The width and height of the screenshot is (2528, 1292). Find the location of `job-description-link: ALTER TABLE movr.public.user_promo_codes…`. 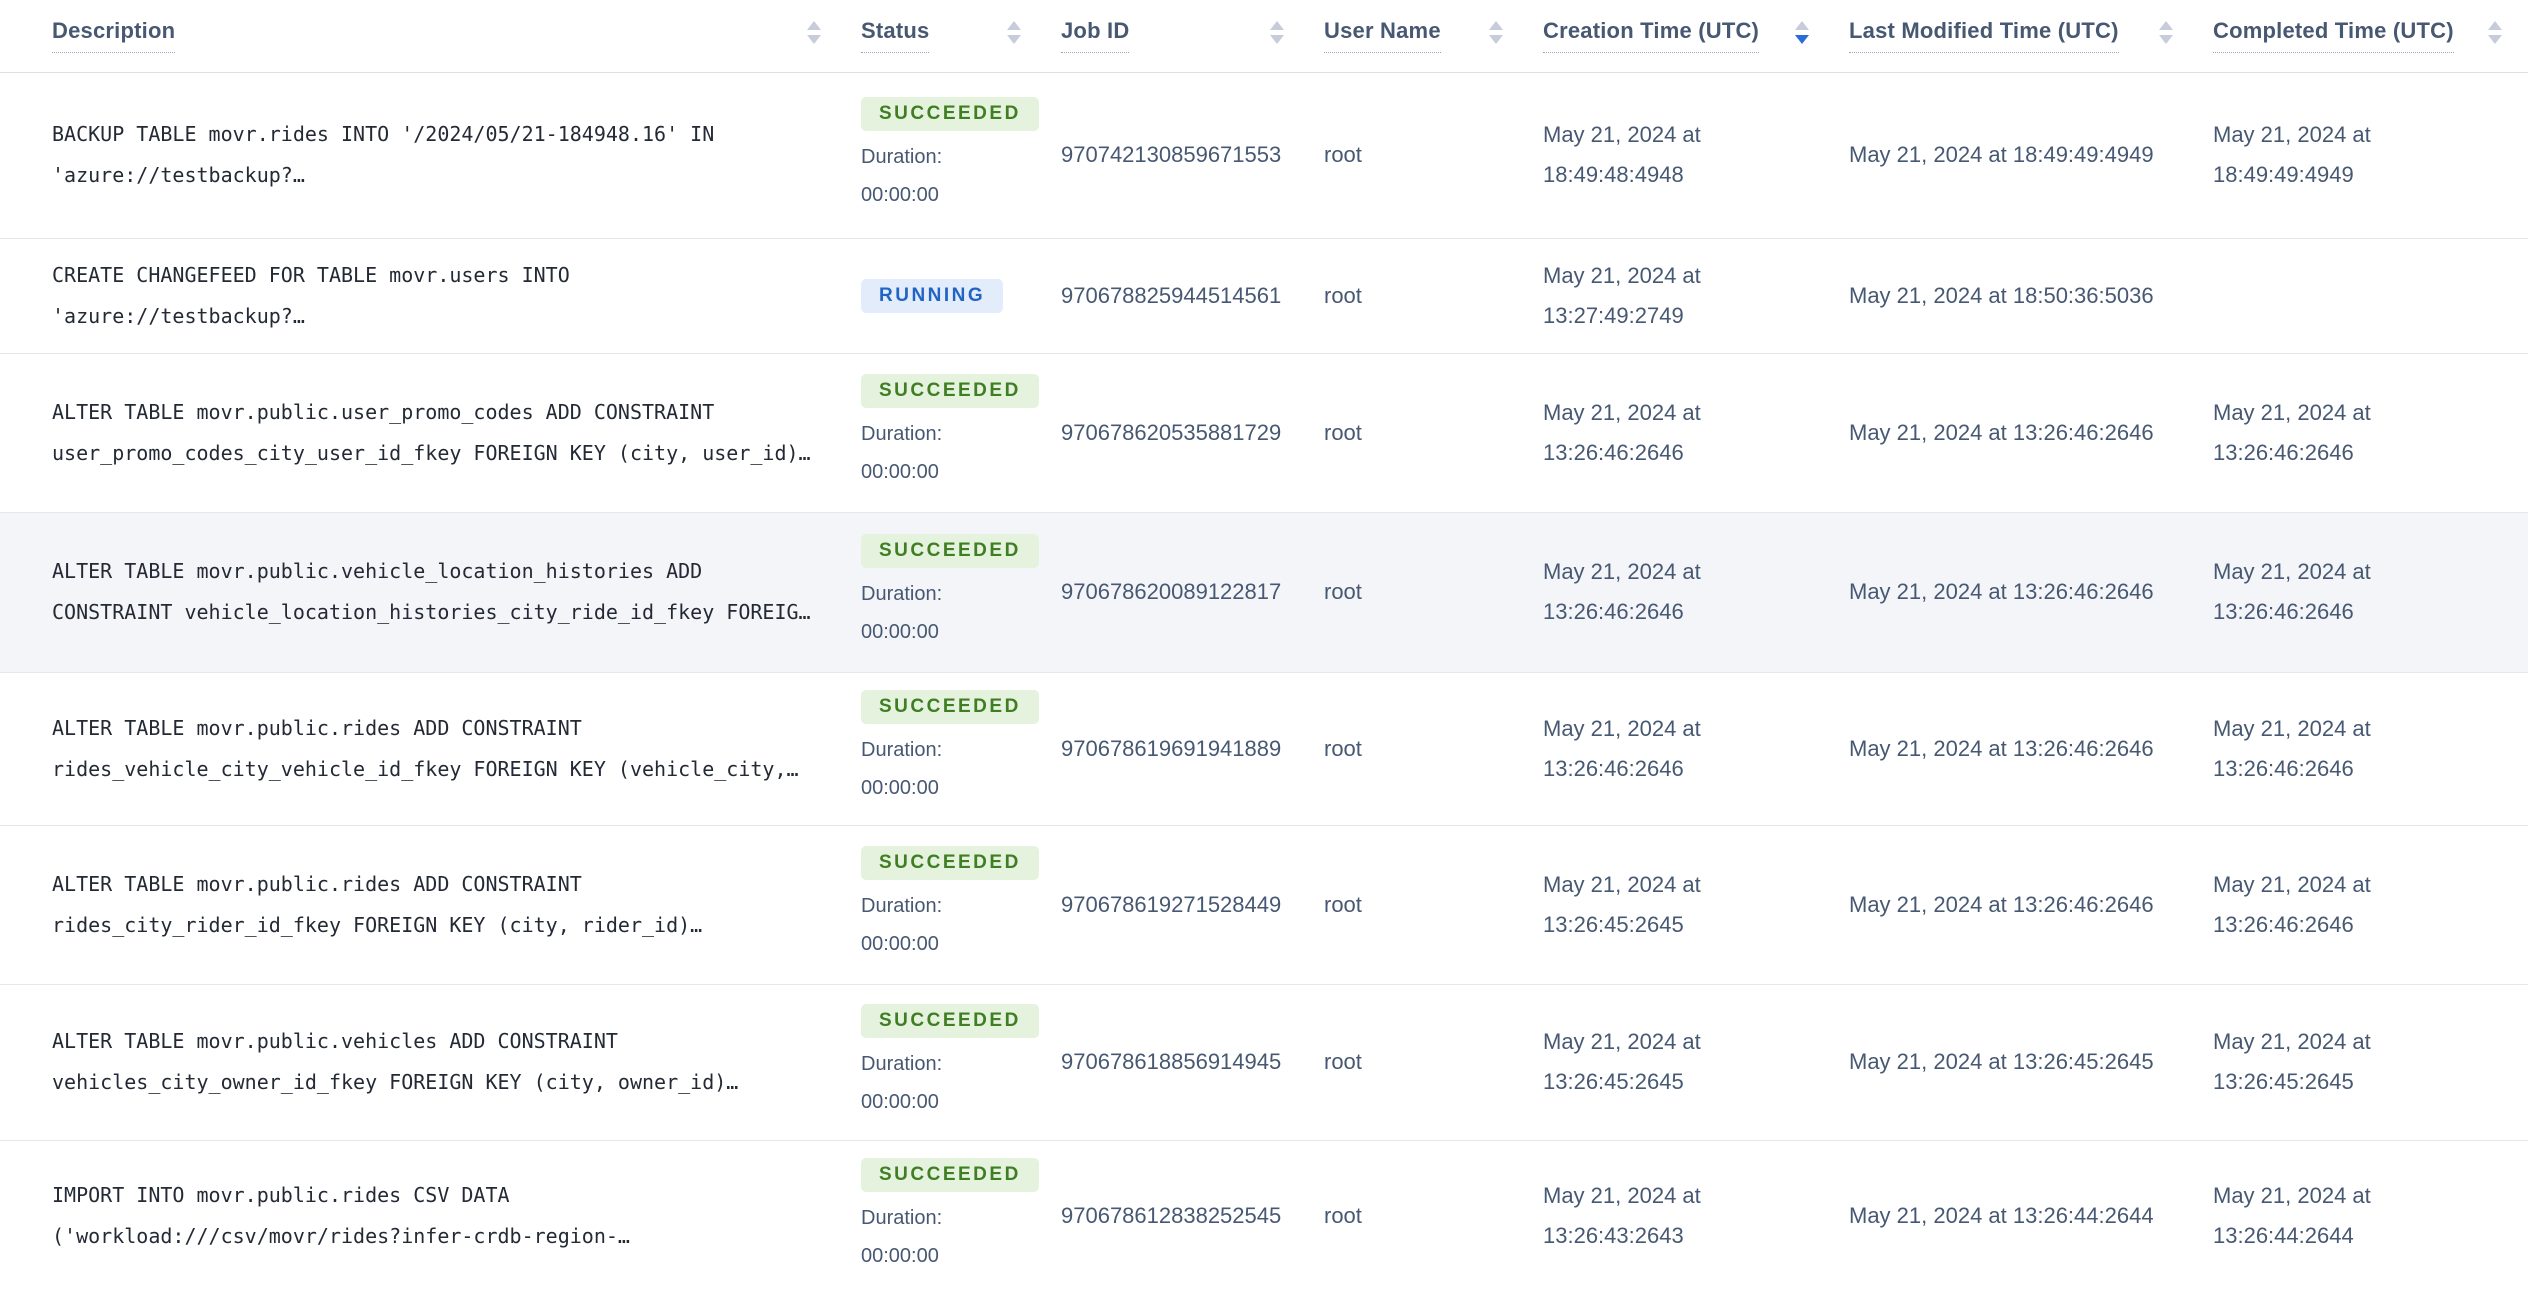

job-description-link: ALTER TABLE movr.public.user_promo_codes… is located at coordinates (443, 433).